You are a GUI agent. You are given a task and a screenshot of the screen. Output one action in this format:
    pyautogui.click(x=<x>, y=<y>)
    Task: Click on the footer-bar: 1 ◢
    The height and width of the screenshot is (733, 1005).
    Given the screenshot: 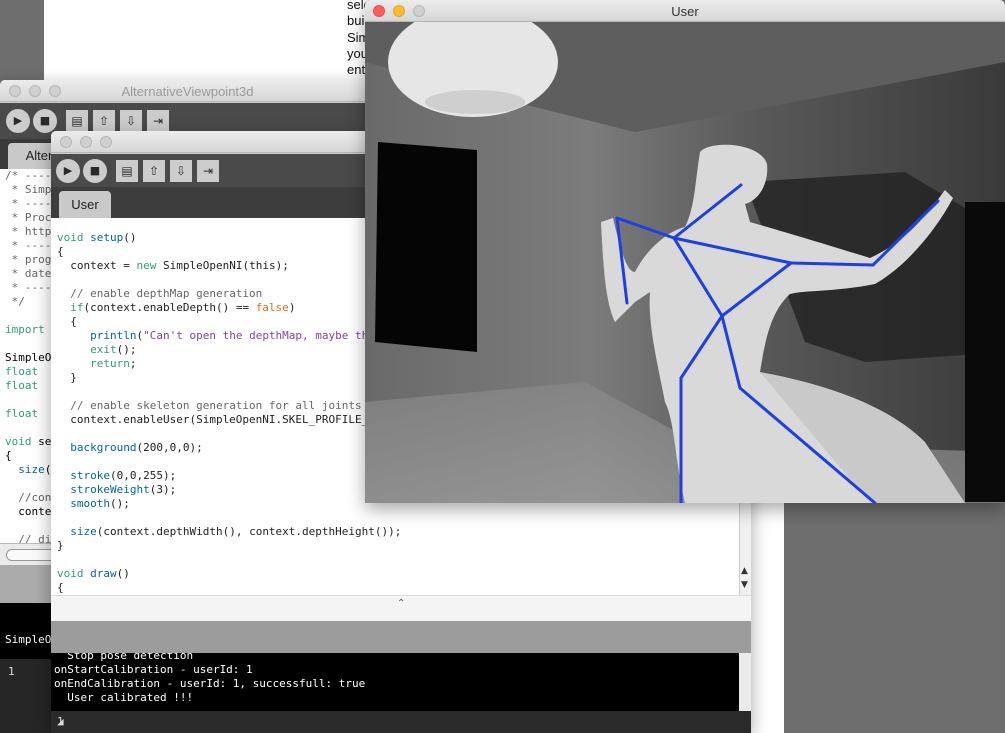 What is the action you would take?
    pyautogui.click(x=401, y=722)
    